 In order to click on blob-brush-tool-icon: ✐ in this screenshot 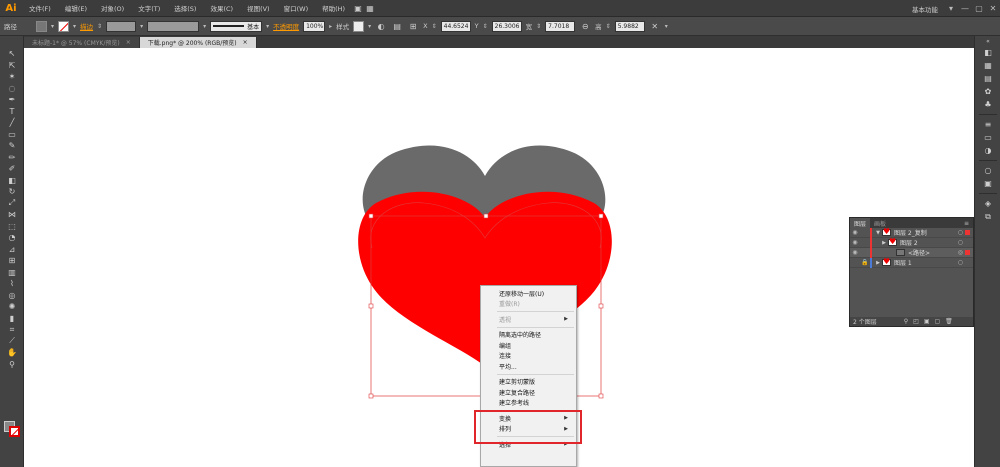, I will do `click(12, 169)`.